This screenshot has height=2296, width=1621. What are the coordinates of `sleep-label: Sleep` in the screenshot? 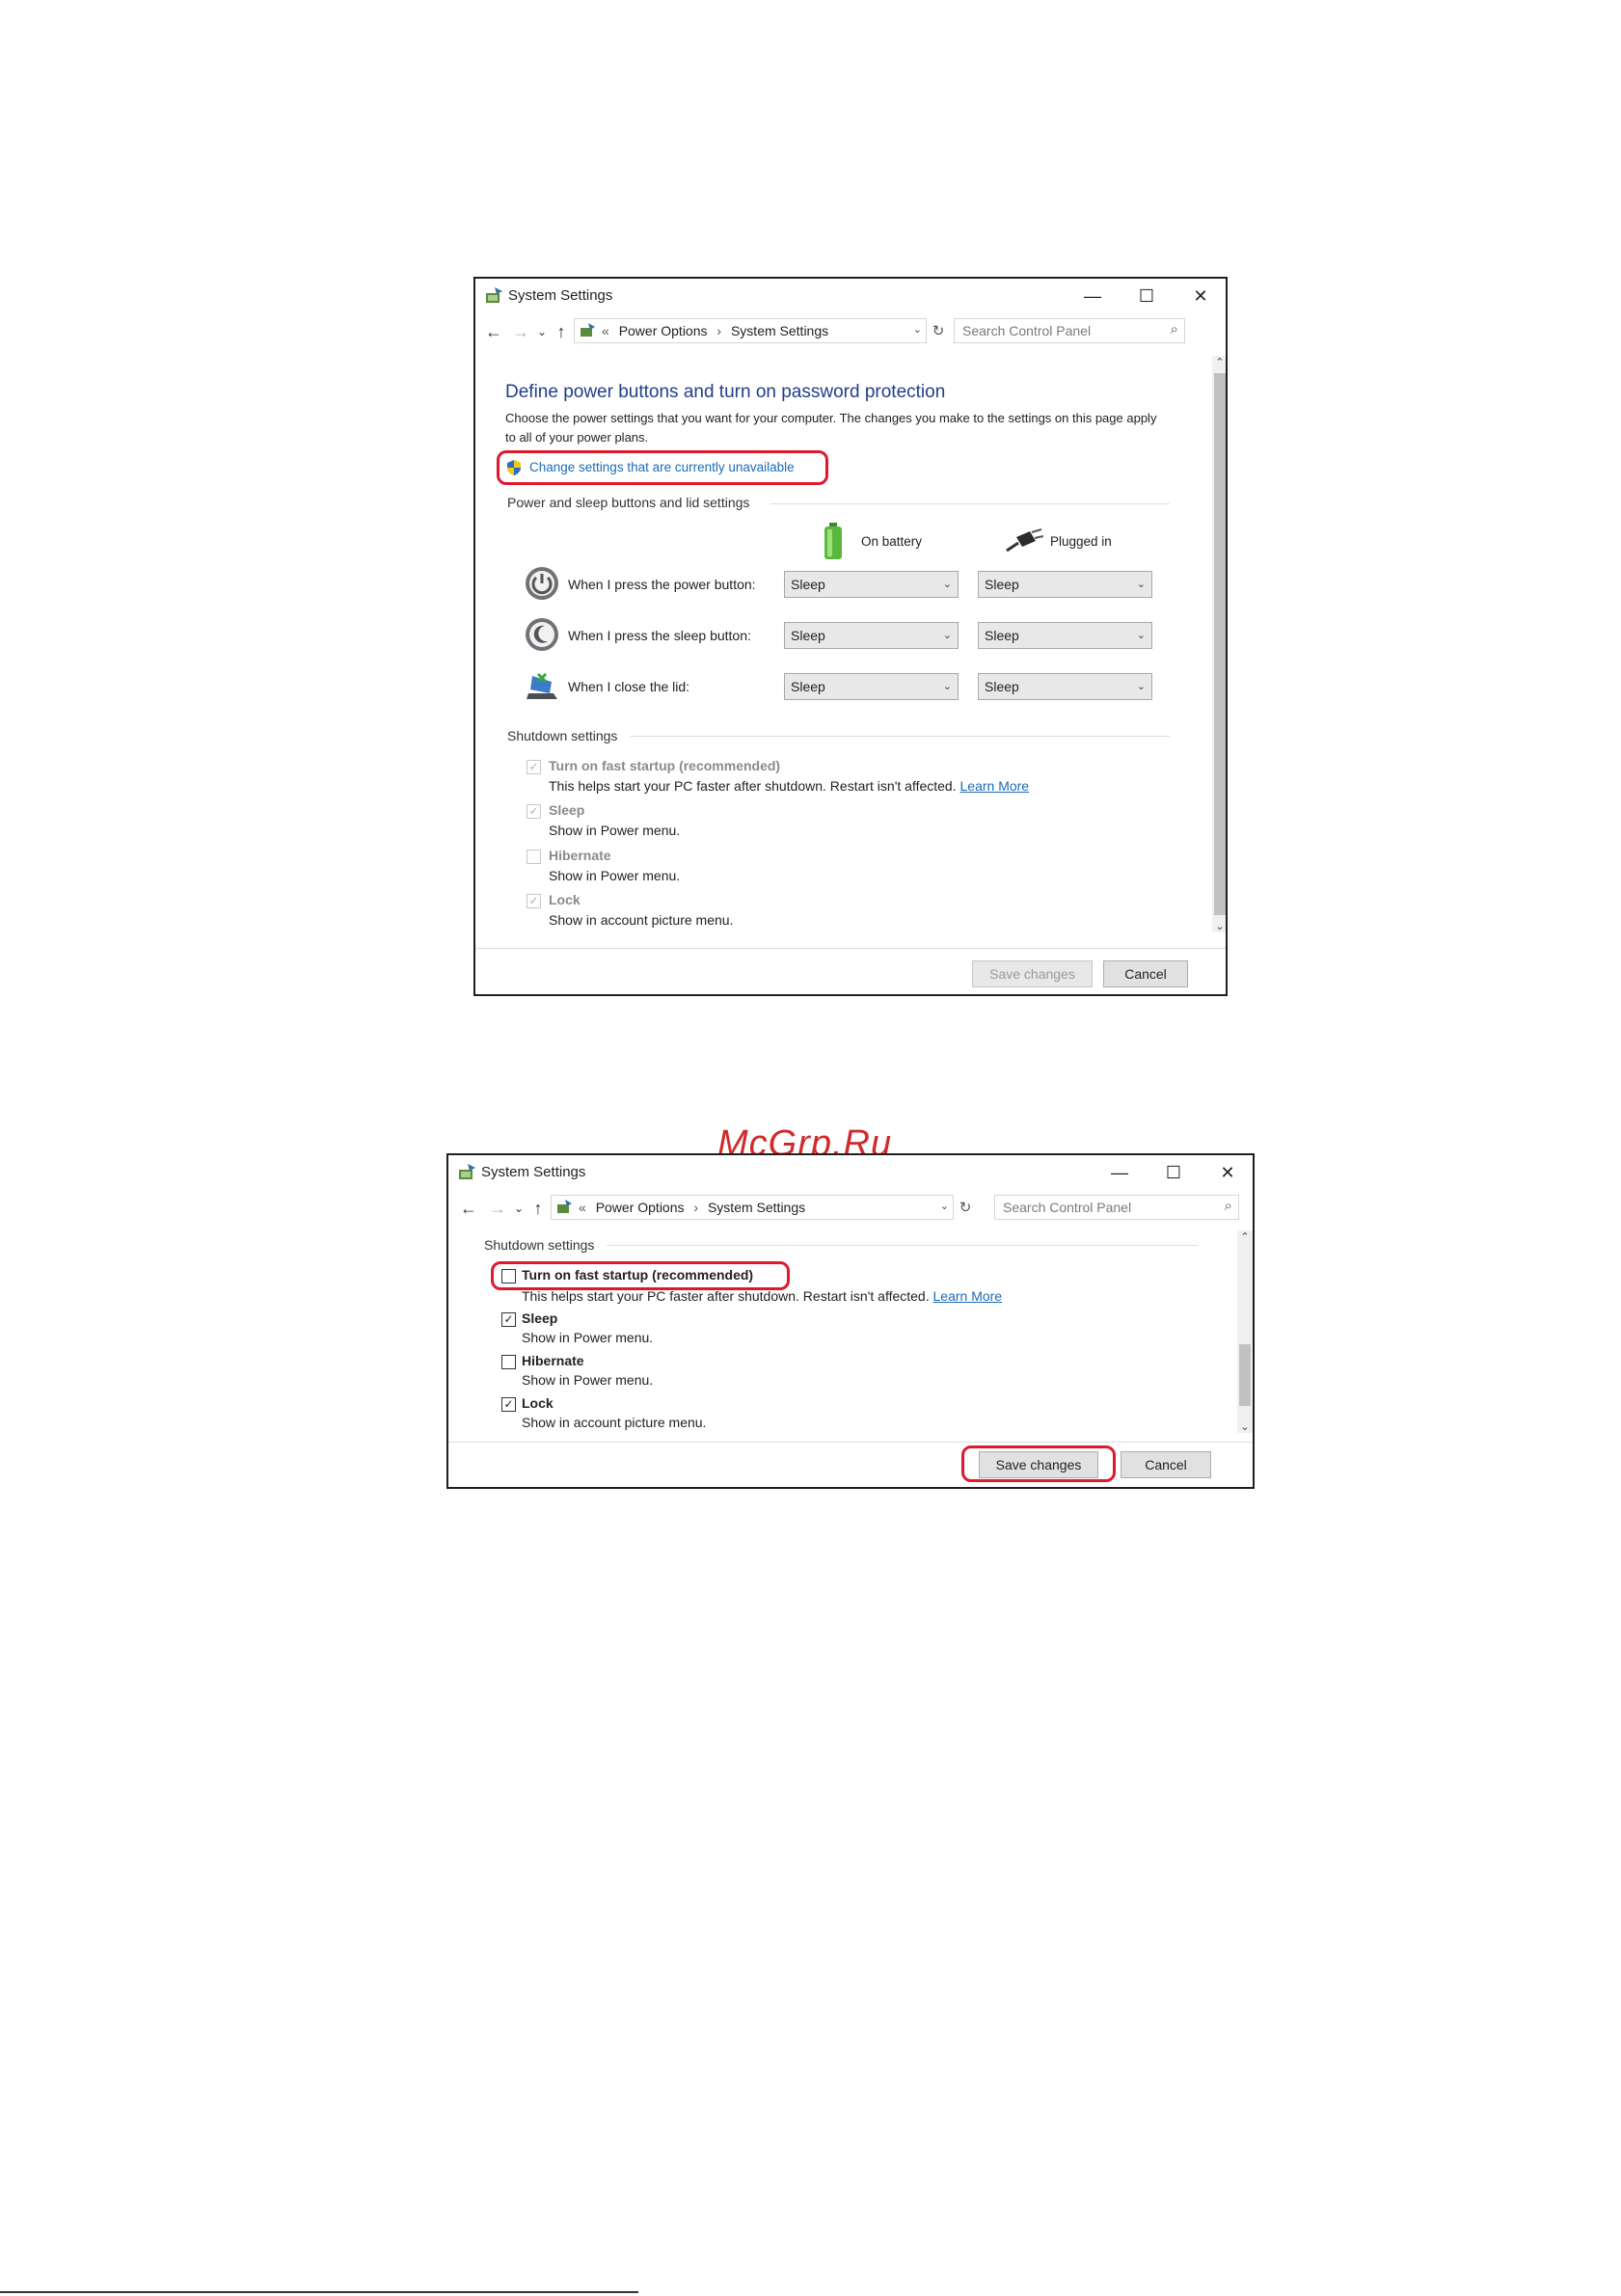 It's located at (540, 1318).